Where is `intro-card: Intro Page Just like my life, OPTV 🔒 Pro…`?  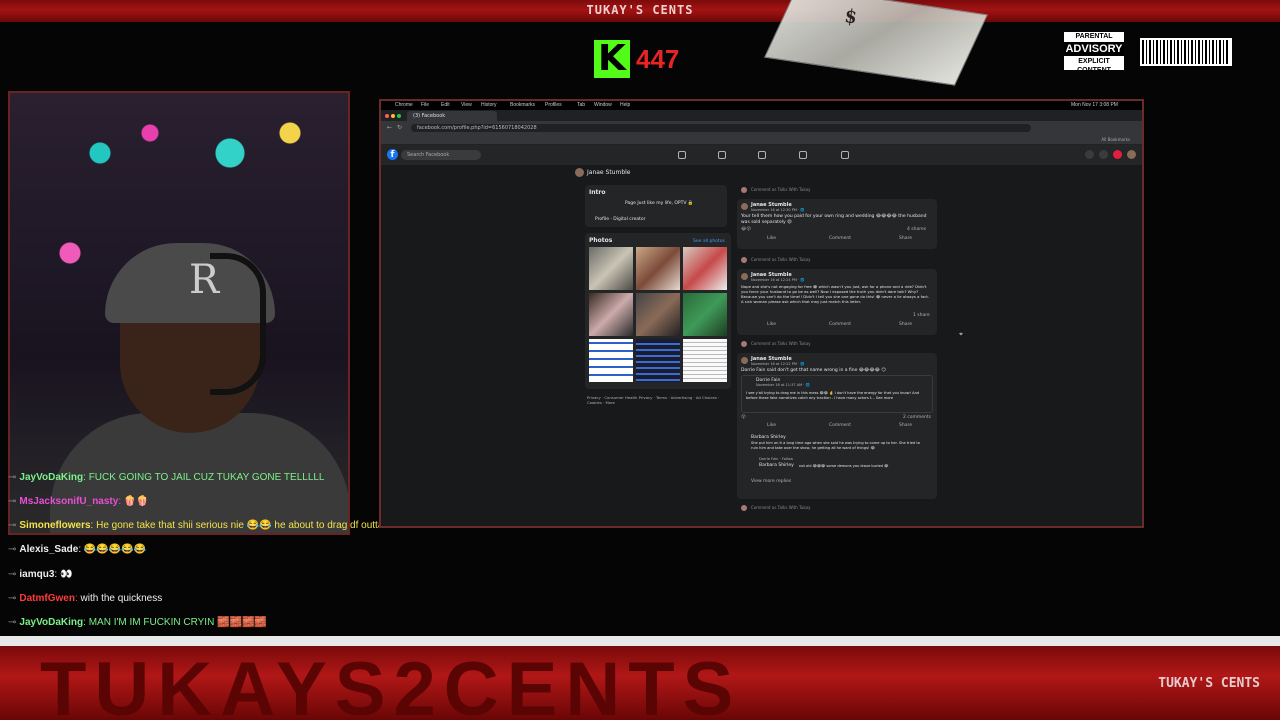
intro-card: Intro Page Just like my life, OPTV 🔒 Pro… is located at coordinates (656, 206).